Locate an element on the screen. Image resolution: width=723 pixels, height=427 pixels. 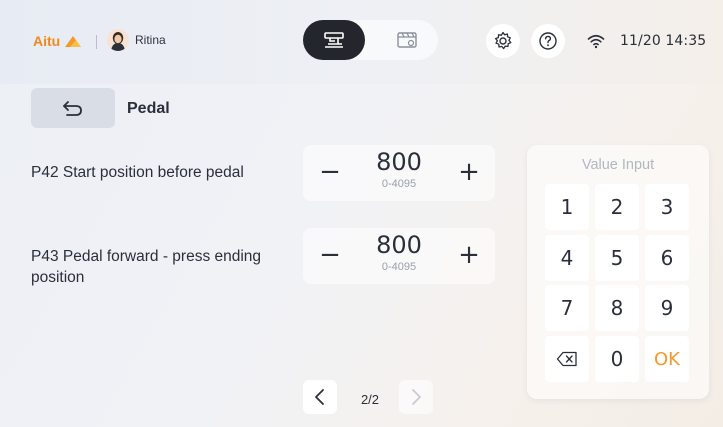
undo-arrow-icon is located at coordinates (72, 108).